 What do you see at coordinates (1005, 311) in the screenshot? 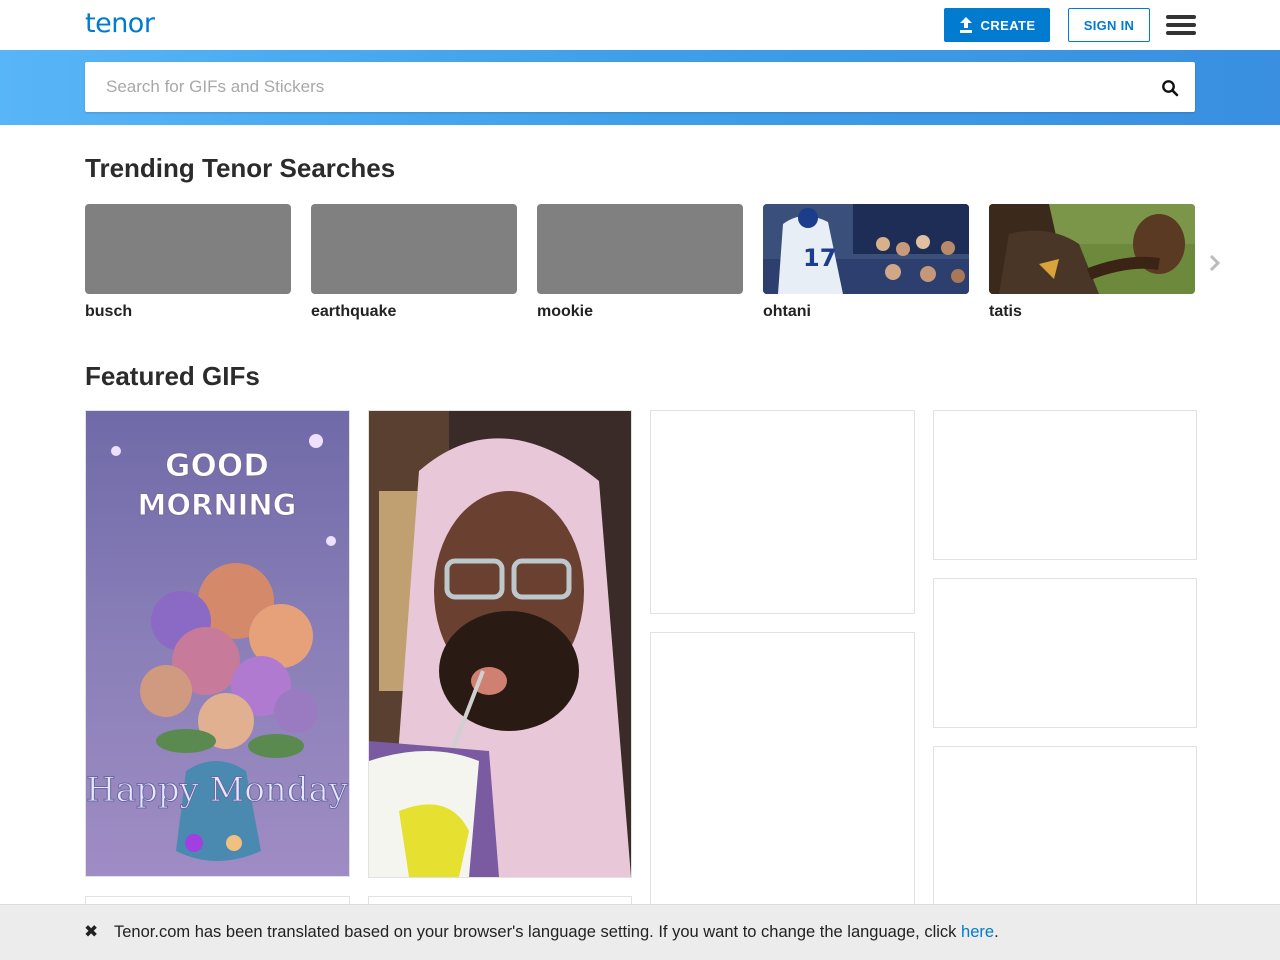
I see `trending-label: tatis` at bounding box center [1005, 311].